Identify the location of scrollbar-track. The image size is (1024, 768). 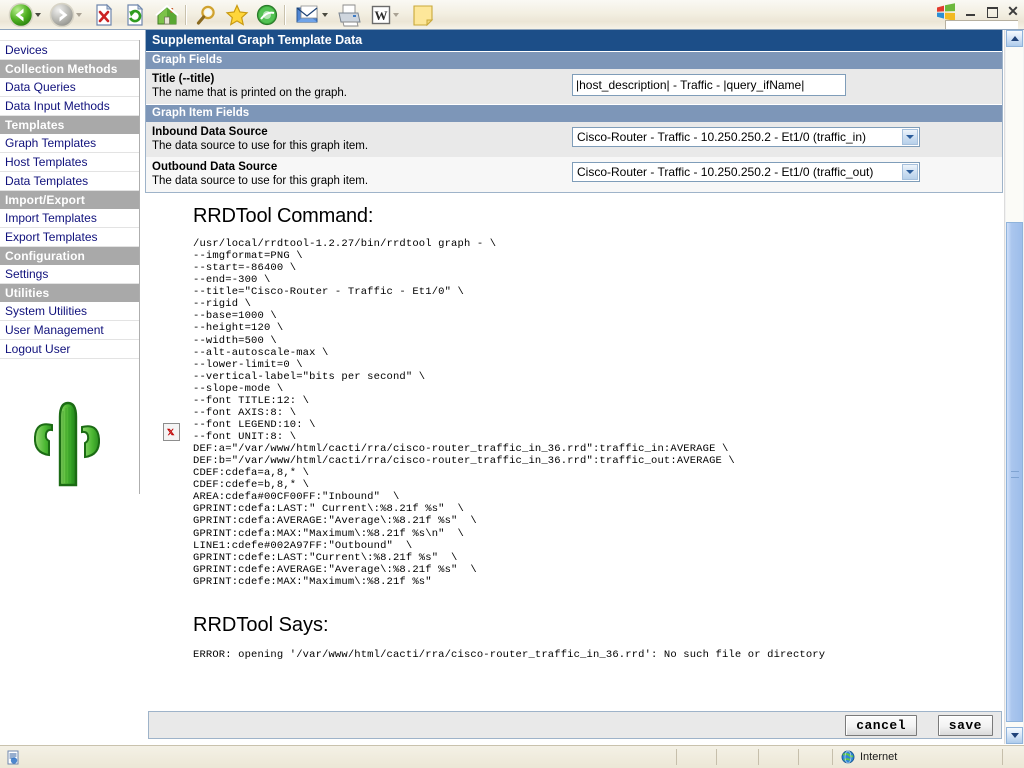
(1014, 387).